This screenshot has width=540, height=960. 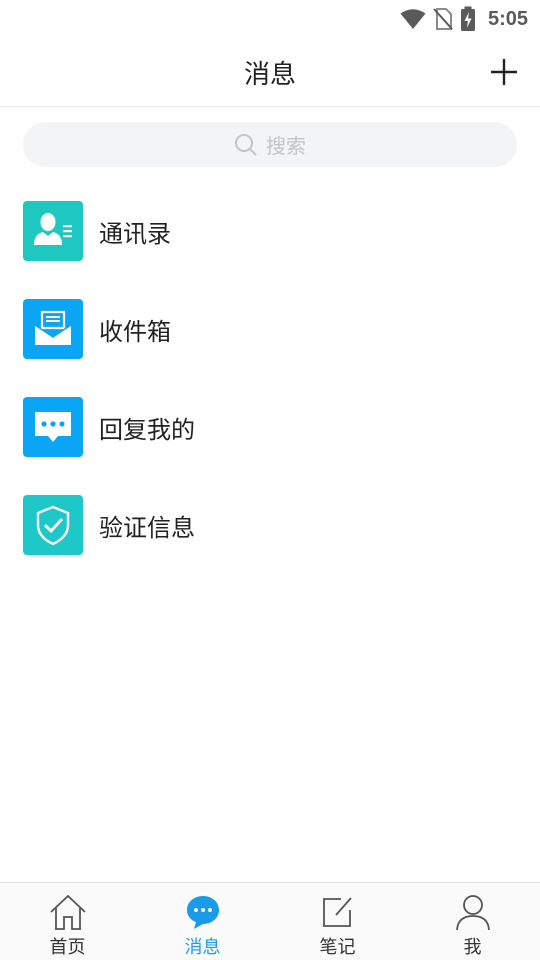 What do you see at coordinates (443, 19) in the screenshot?
I see `no-sim-icon` at bounding box center [443, 19].